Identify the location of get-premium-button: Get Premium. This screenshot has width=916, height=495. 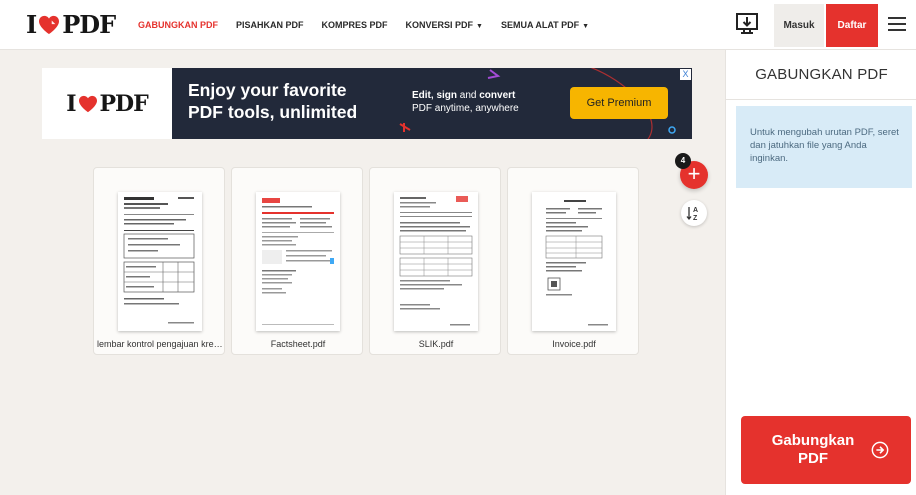
(619, 103).